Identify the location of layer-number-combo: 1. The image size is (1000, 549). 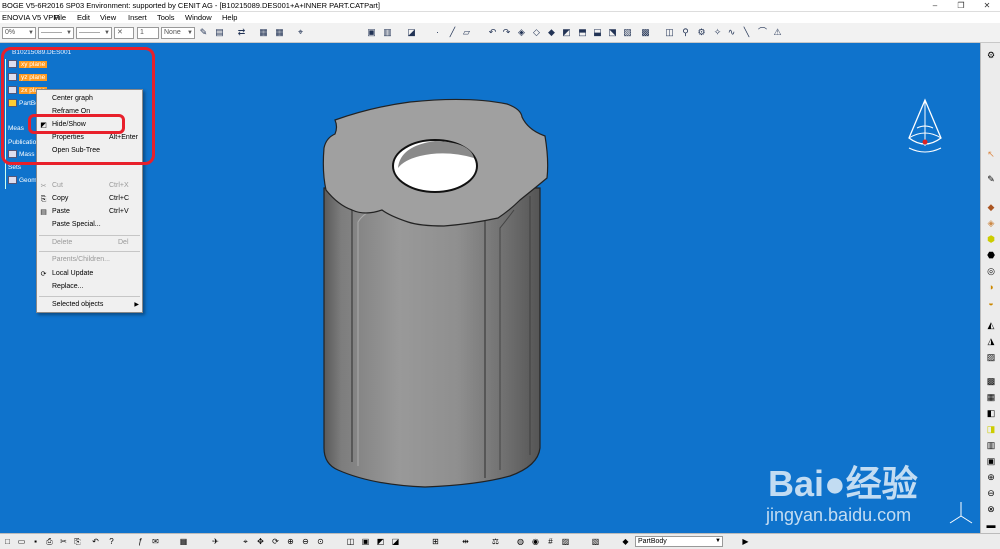
(148, 33).